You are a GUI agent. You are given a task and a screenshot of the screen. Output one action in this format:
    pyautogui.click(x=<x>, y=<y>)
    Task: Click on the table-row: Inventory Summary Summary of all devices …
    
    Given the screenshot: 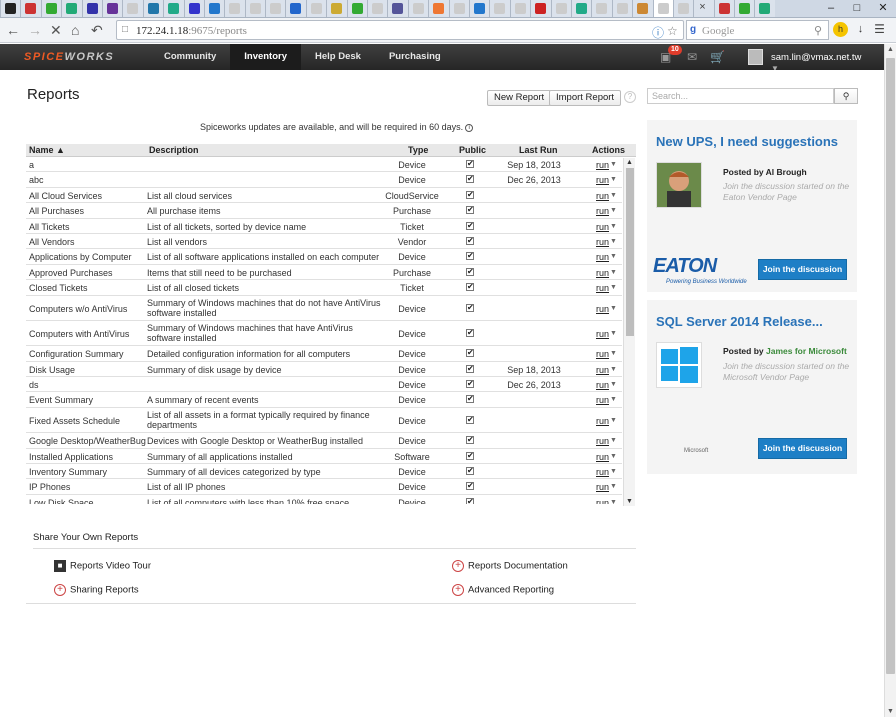 What is the action you would take?
    pyautogui.click(x=324, y=472)
    